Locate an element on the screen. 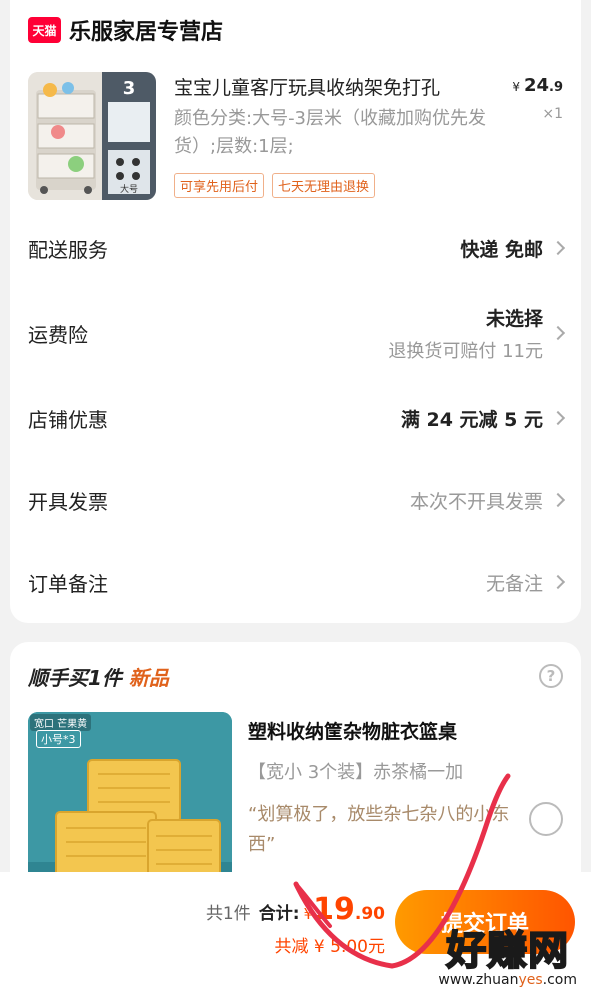 The image size is (591, 1000). svg-text: 3 is located at coordinates (129, 88).